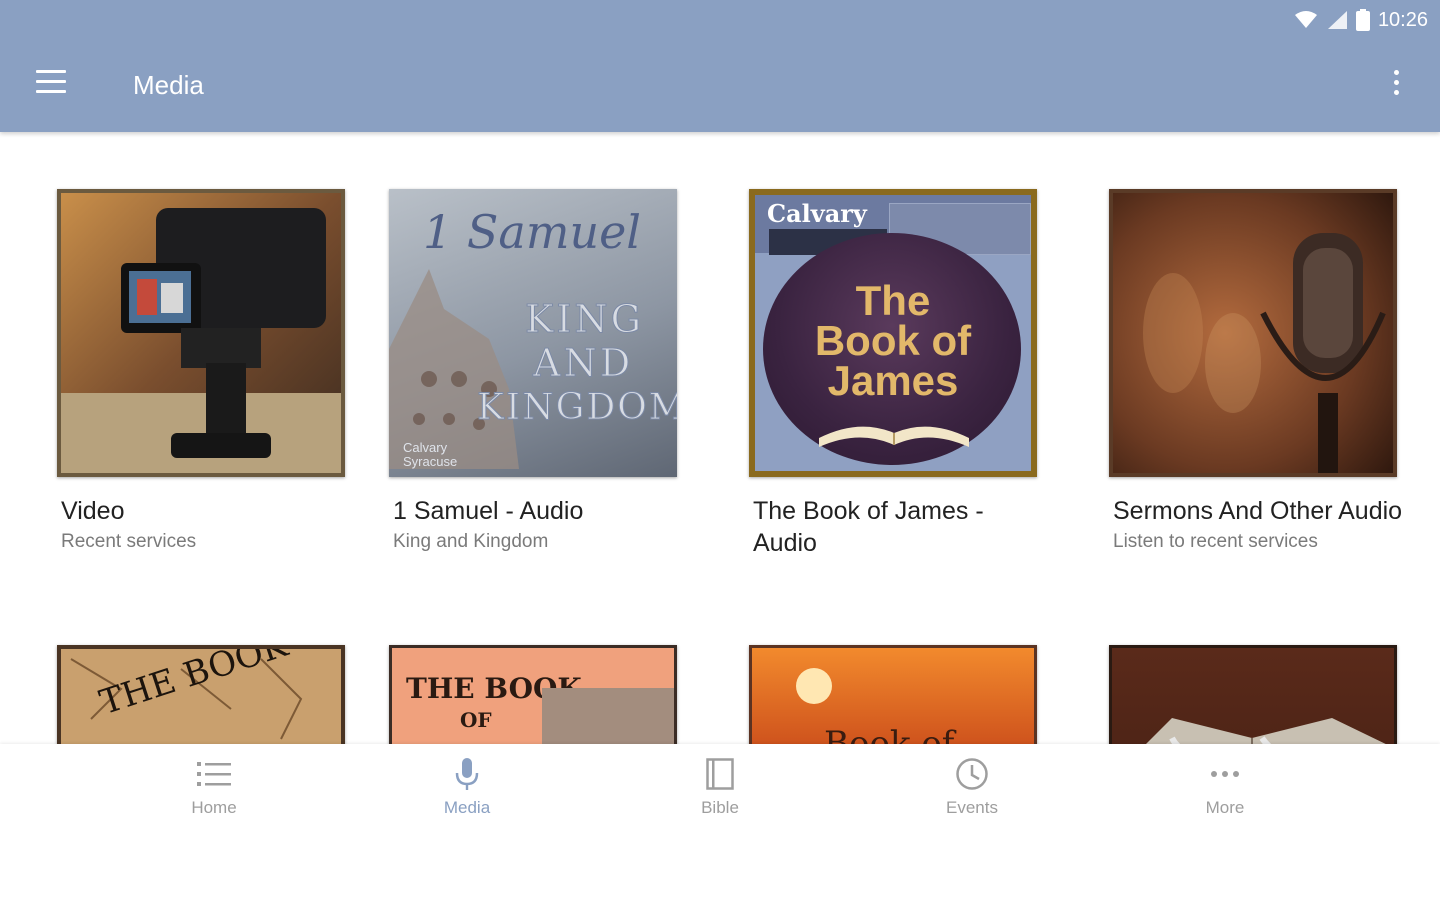 The image size is (1440, 900). What do you see at coordinates (129, 541) in the screenshot?
I see `media-card-subtitle: Recent services` at bounding box center [129, 541].